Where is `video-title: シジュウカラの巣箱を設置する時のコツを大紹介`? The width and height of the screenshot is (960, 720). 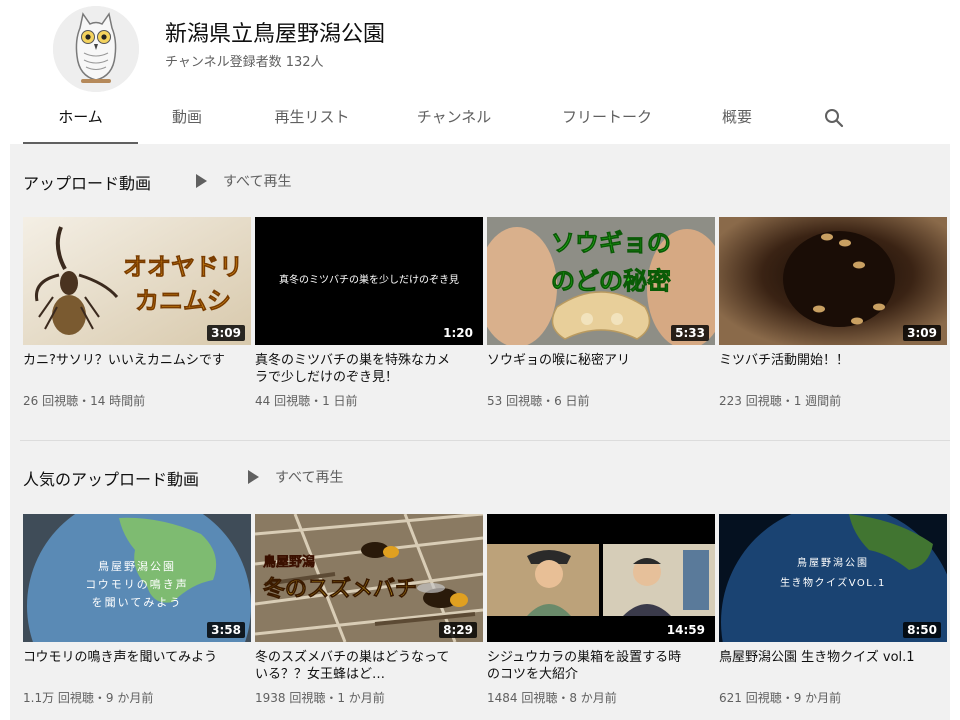 video-title: シジュウカラの巣箱を設置する時のコツを大紹介 is located at coordinates (589, 666).